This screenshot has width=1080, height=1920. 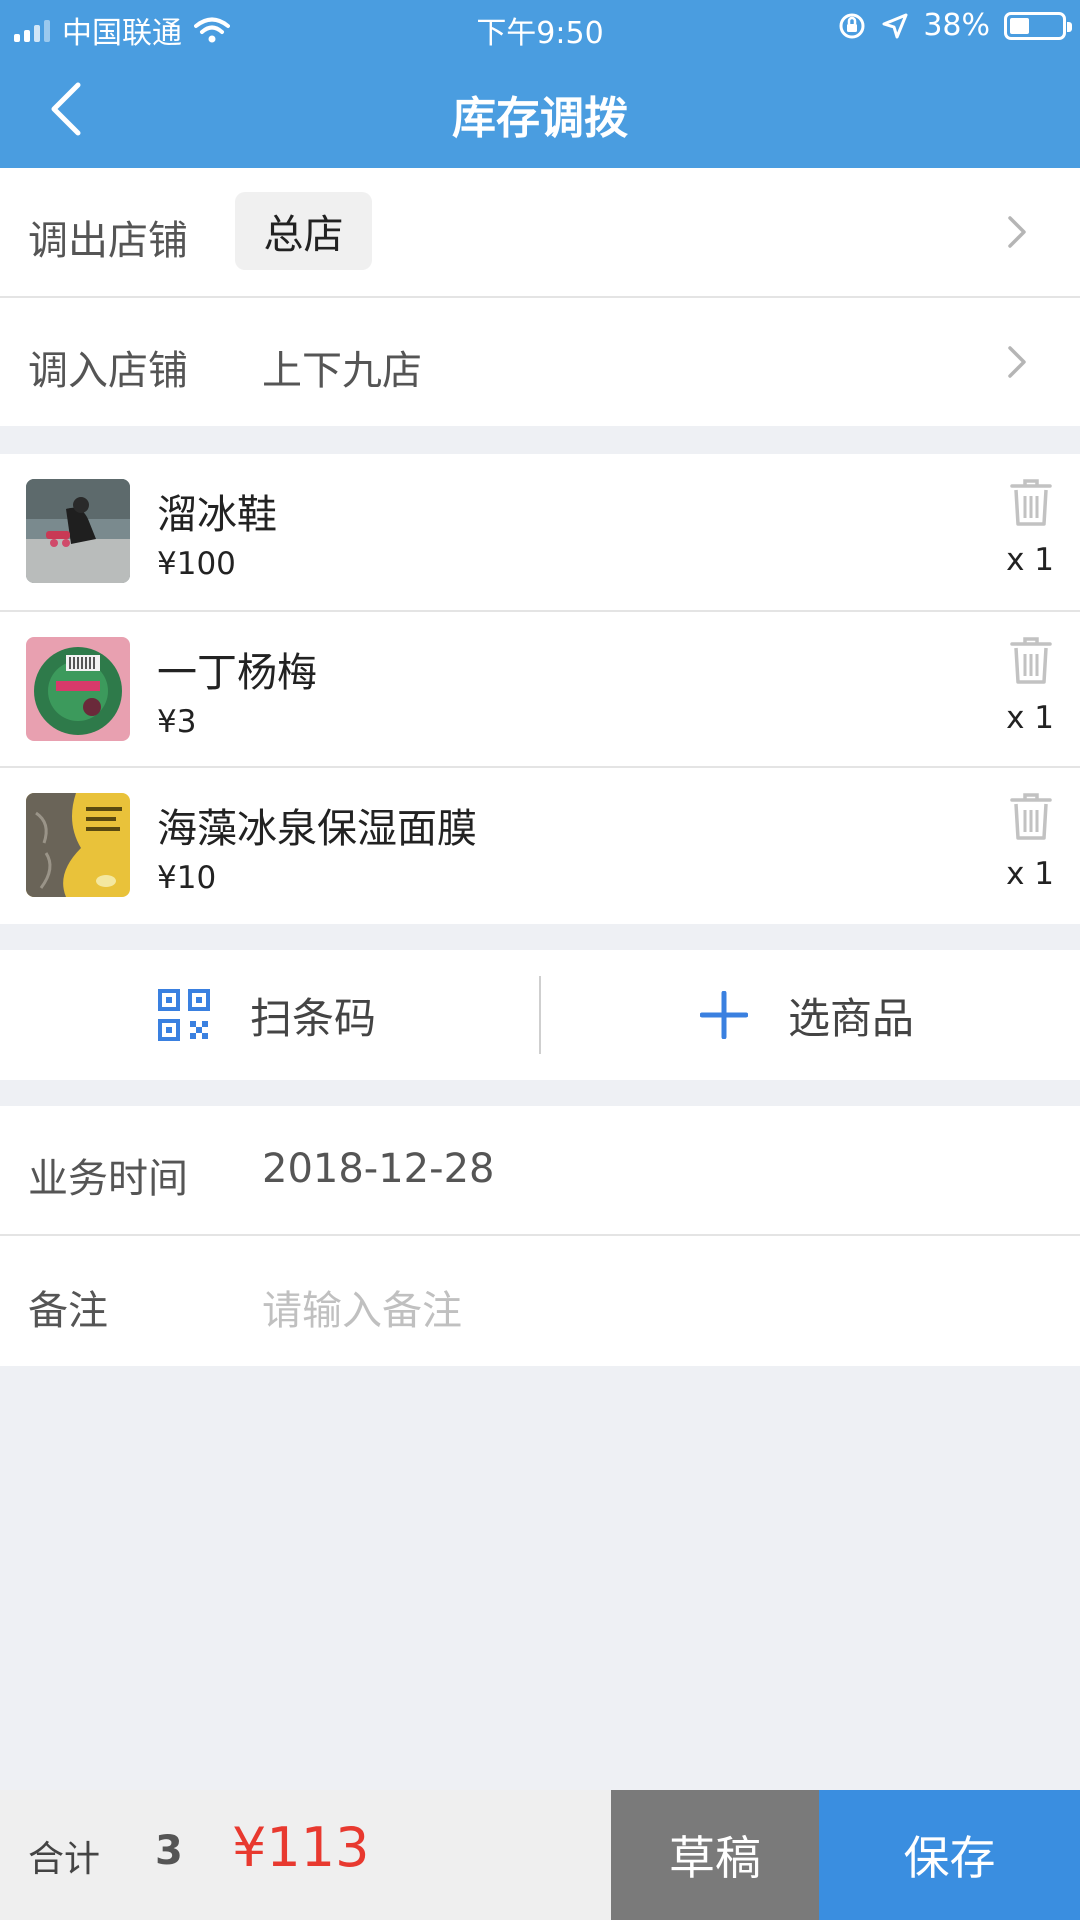 What do you see at coordinates (540, 690) in the screenshot?
I see `product-item: 一丁杨梅 ¥3 x 1` at bounding box center [540, 690].